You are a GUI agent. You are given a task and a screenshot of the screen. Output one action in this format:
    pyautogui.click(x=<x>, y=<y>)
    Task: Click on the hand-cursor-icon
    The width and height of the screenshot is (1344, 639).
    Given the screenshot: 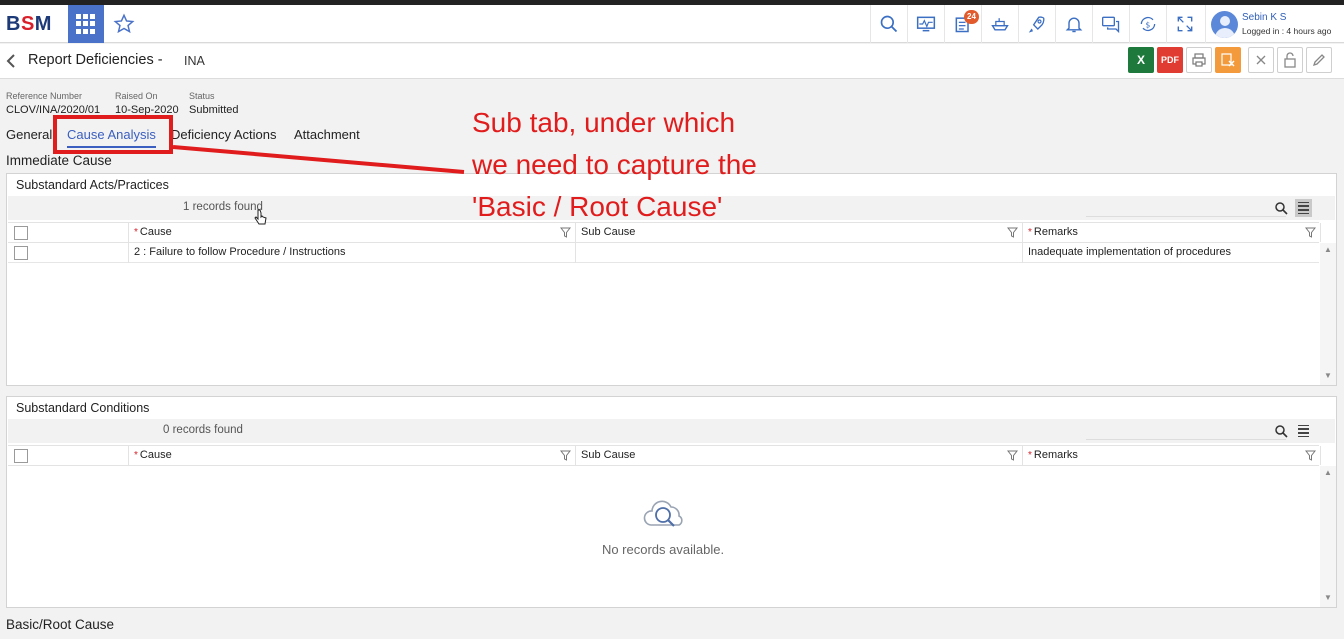 What is the action you would take?
    pyautogui.click(x=260, y=217)
    